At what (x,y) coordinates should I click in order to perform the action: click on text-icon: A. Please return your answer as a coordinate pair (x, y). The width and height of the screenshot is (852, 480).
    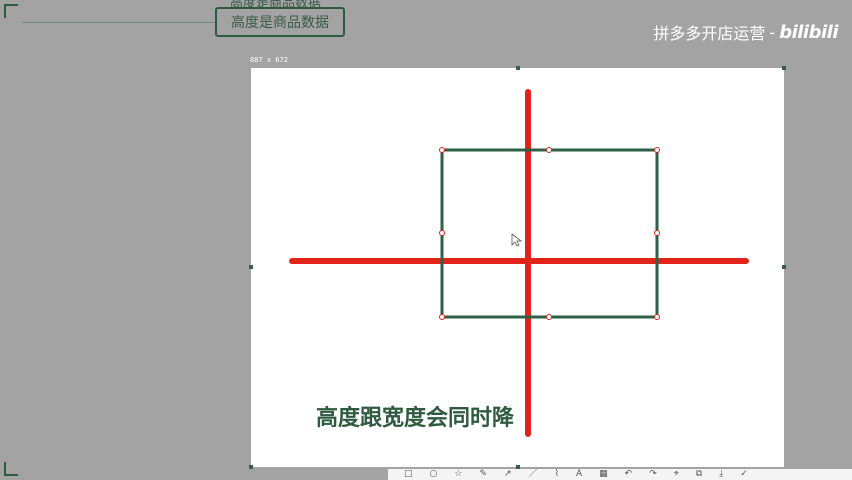
    Looking at the image, I should click on (579, 474).